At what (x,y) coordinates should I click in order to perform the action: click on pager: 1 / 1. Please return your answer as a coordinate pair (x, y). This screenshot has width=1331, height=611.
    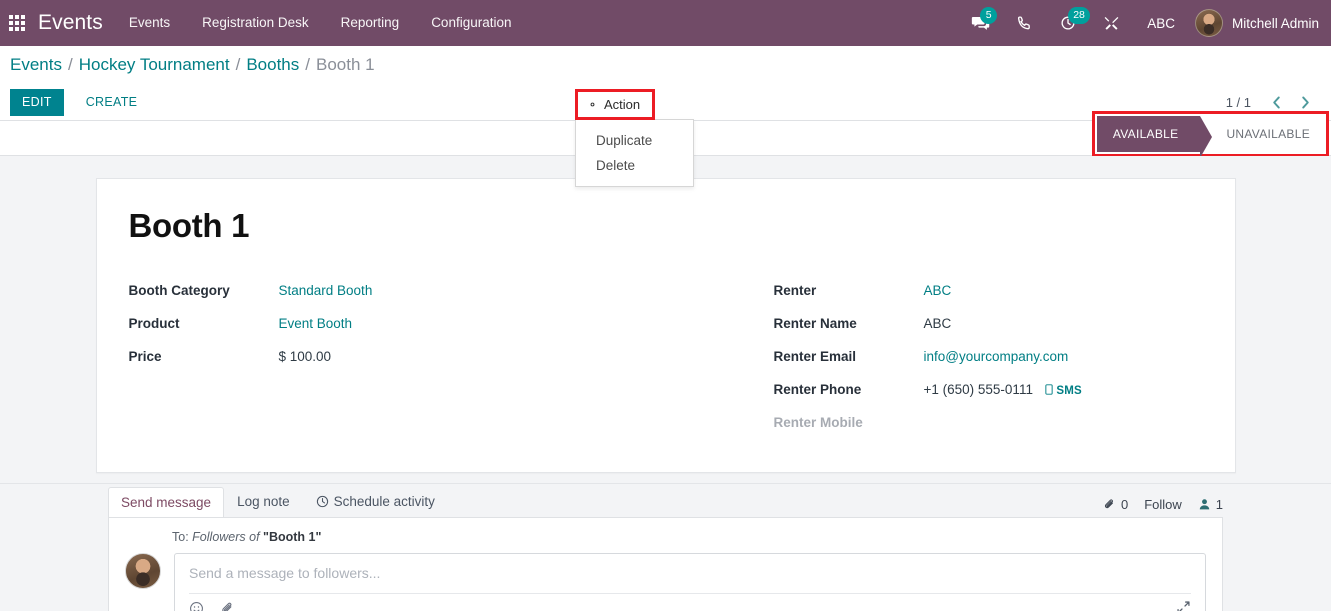
    Looking at the image, I should click on (1273, 102).